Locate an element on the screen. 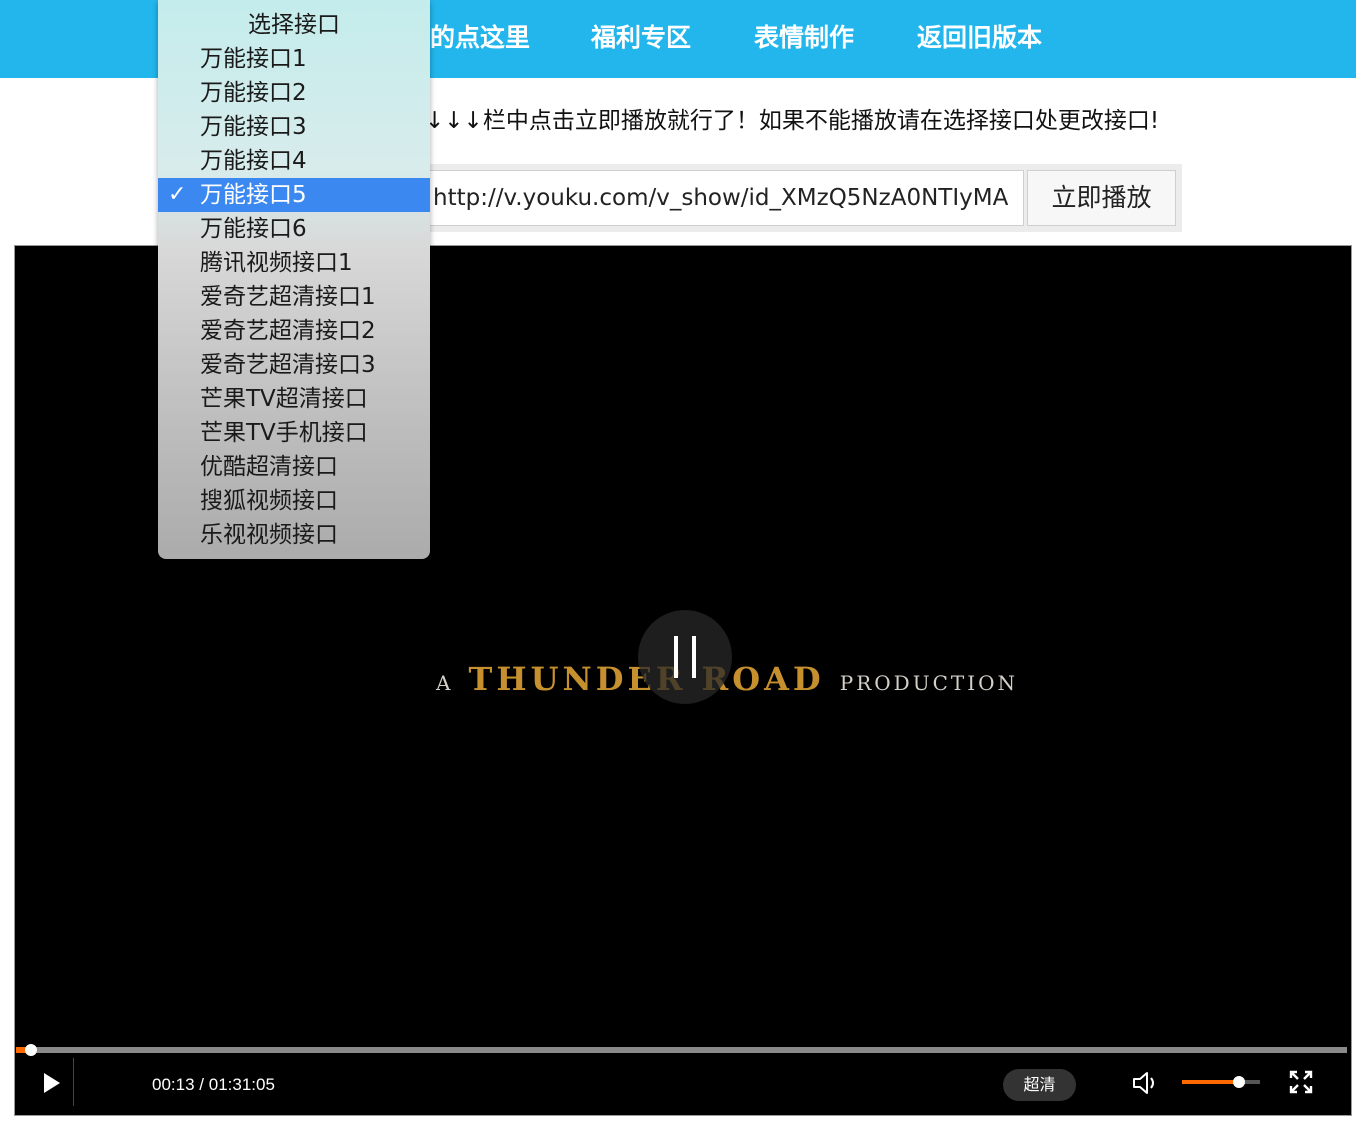 The height and width of the screenshot is (1130, 1356). dropdown-option-label: 万能接口3 is located at coordinates (253, 127).